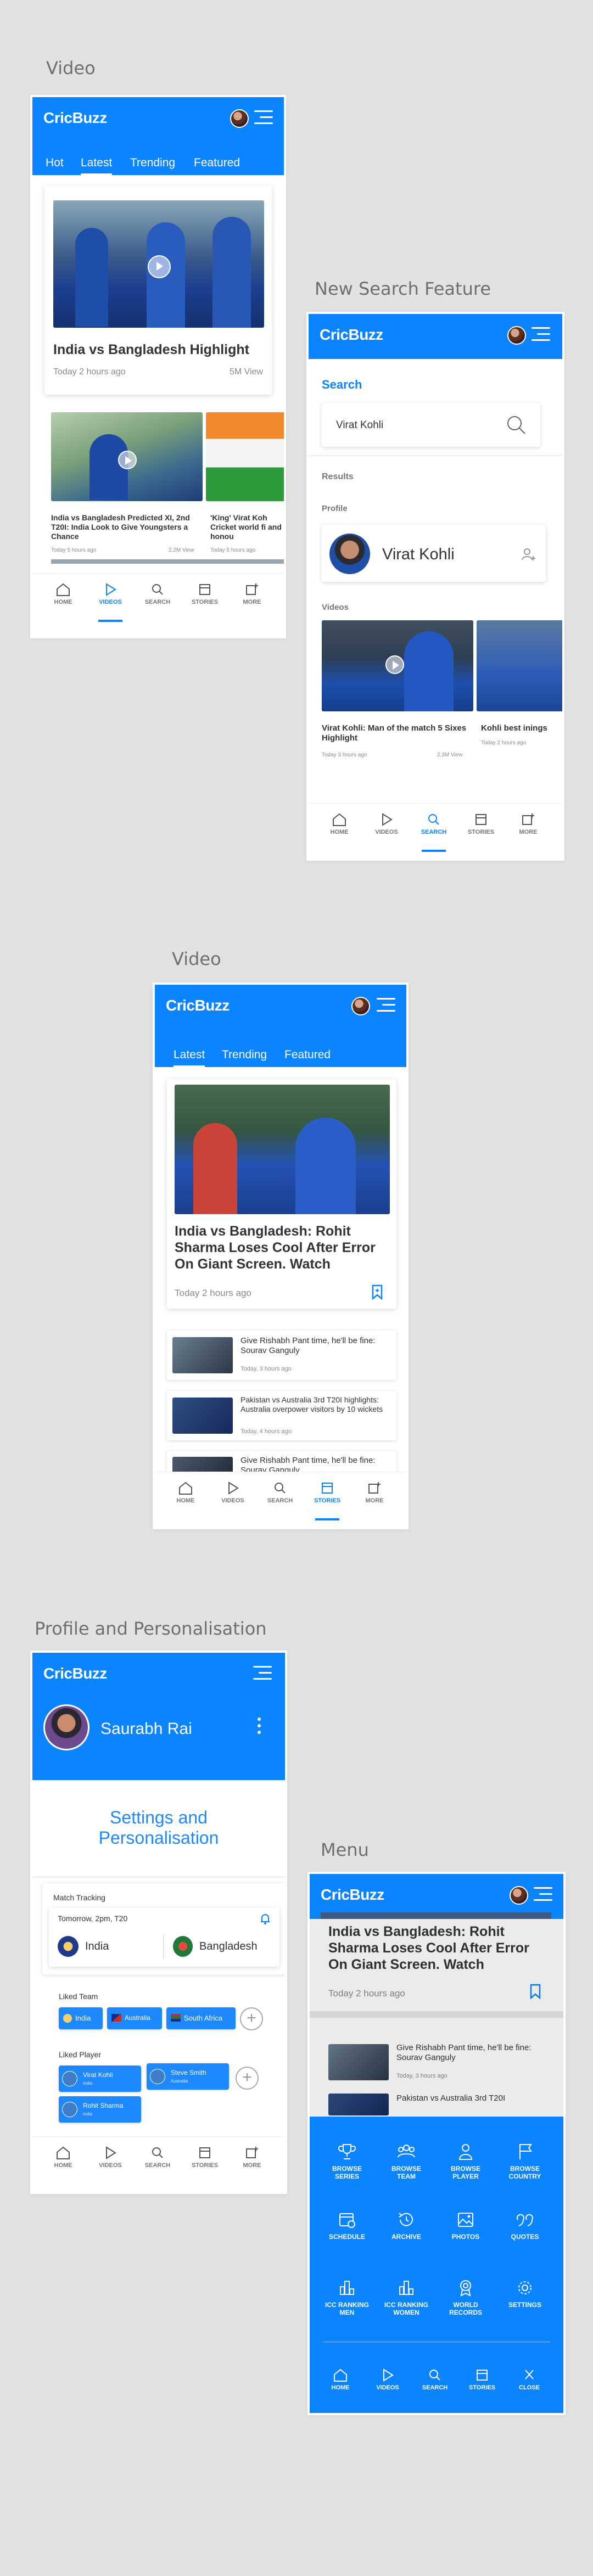 The height and width of the screenshot is (2576, 593). Describe the element at coordinates (246, 372) in the screenshot. I see `featured-video-views: 5M View` at that location.